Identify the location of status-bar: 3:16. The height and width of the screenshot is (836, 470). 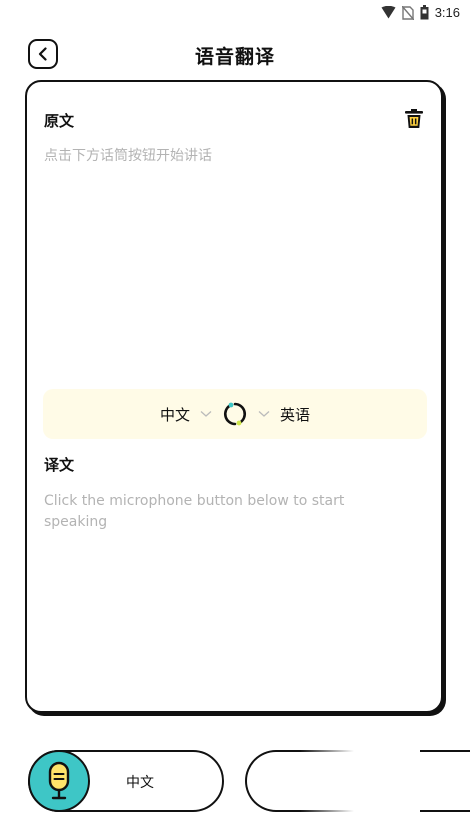
(235, 14).